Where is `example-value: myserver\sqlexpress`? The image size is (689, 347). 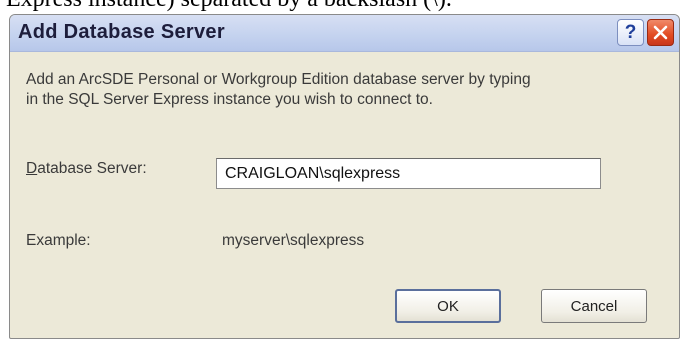
example-value: myserver\sqlexpress is located at coordinates (293, 240).